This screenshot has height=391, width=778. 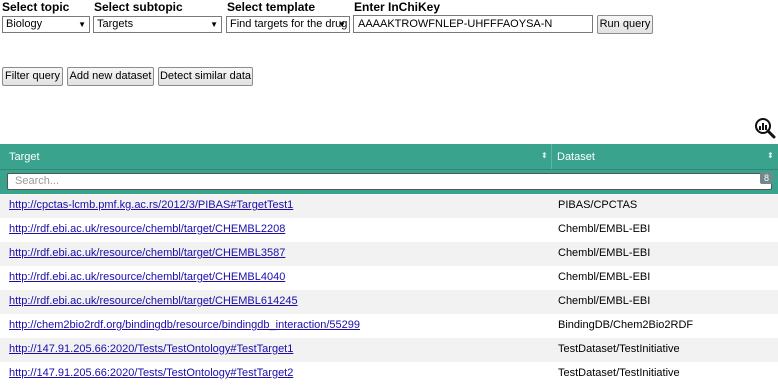 I want to click on topic-select: Biology ▼, so click(x=46, y=24).